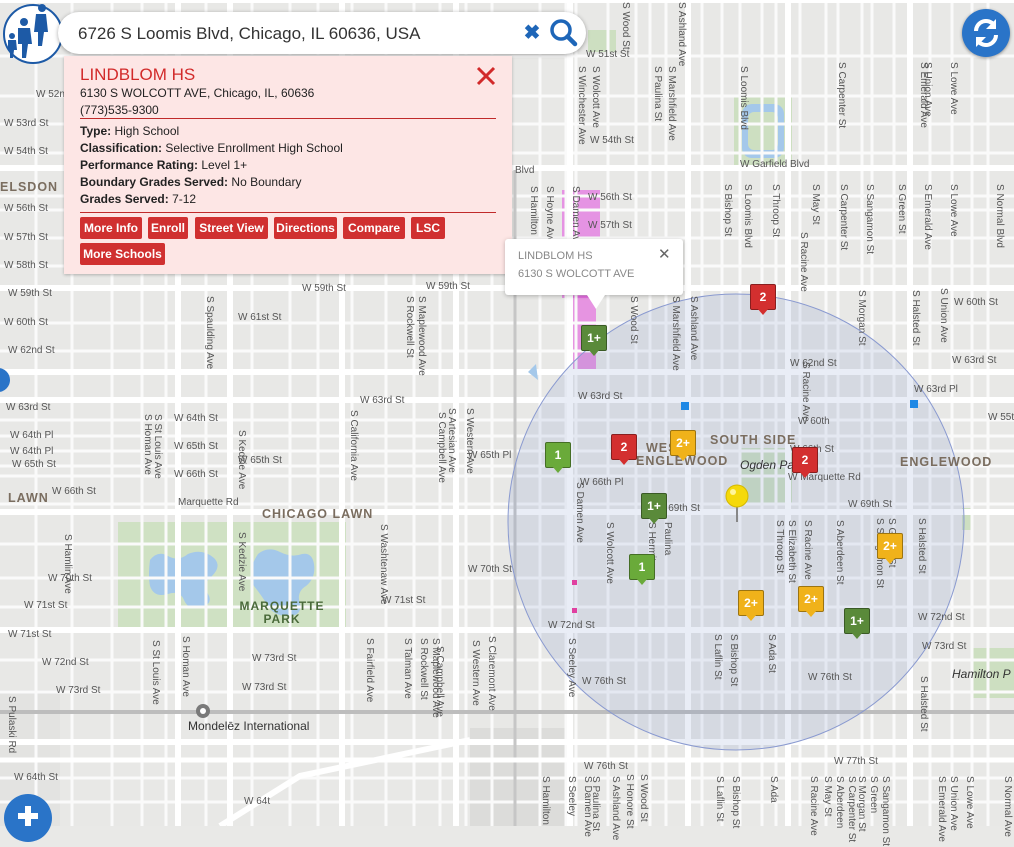  I want to click on street-label: S Western Ave, so click(469, 441).